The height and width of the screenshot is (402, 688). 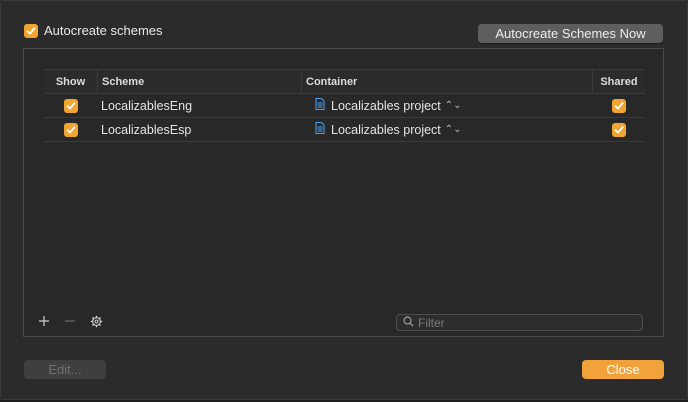 I want to click on column-header-shared: Shared, so click(x=618, y=81).